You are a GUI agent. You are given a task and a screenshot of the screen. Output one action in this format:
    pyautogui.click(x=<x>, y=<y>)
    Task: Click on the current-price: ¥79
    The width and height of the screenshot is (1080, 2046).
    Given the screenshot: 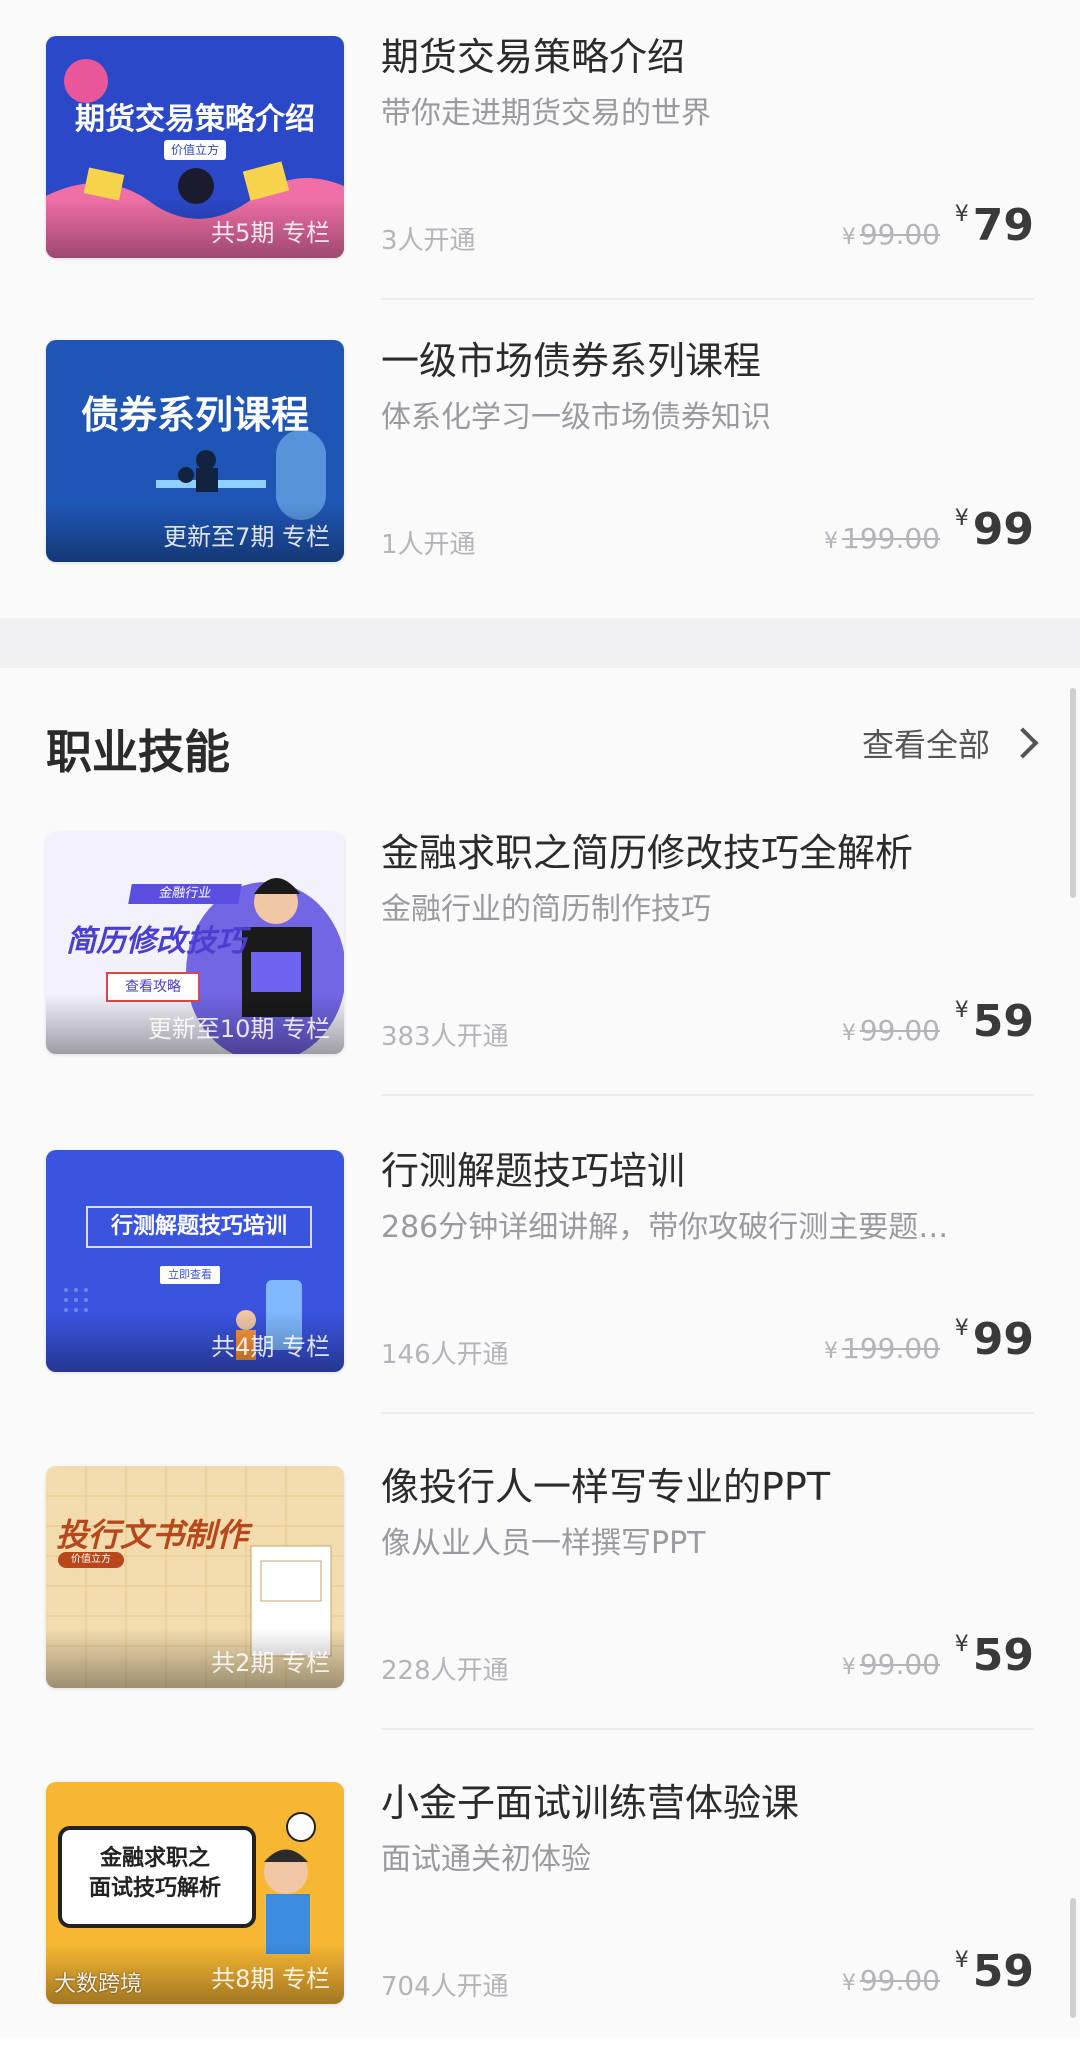 What is the action you would take?
    pyautogui.click(x=994, y=225)
    